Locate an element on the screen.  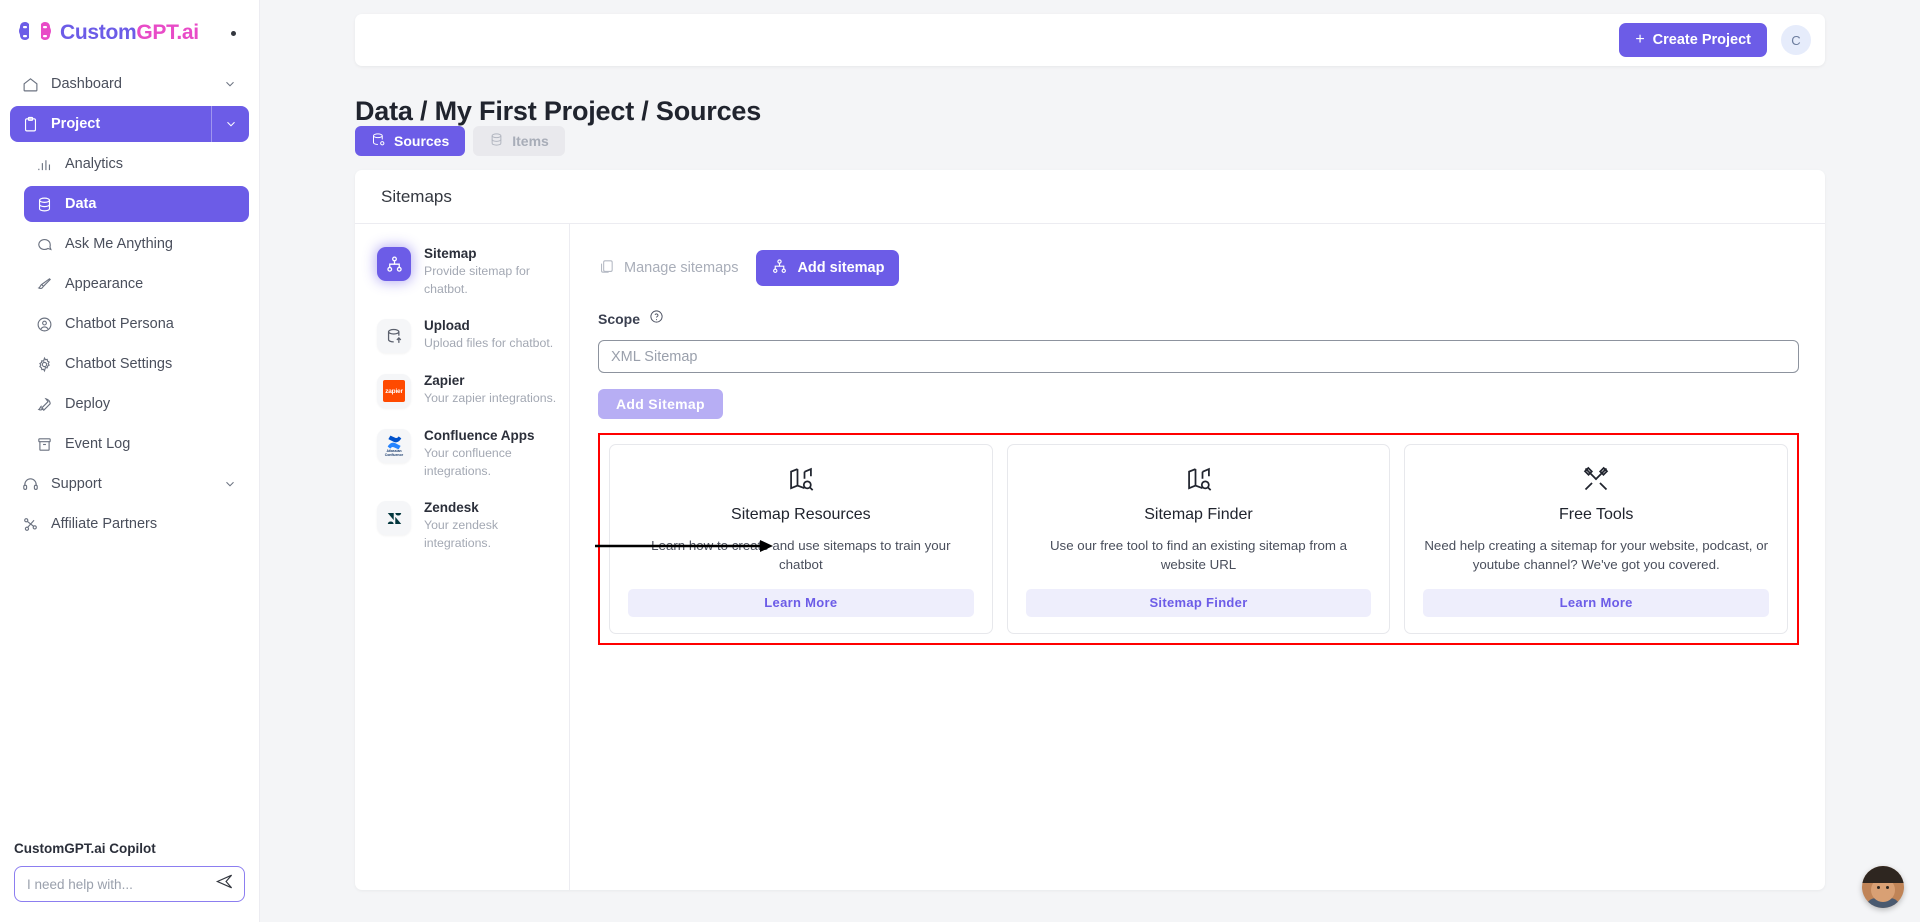
support-chat-avatar-button is located at coordinates (1883, 887).